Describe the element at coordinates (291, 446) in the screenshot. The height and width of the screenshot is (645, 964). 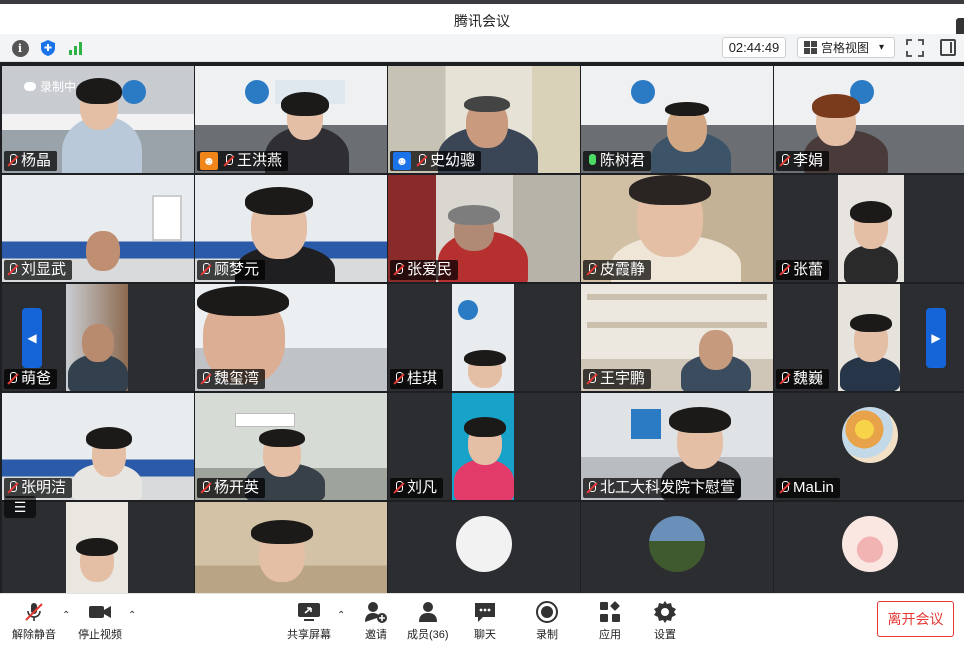
I see `video-tile: 杨开英` at that location.